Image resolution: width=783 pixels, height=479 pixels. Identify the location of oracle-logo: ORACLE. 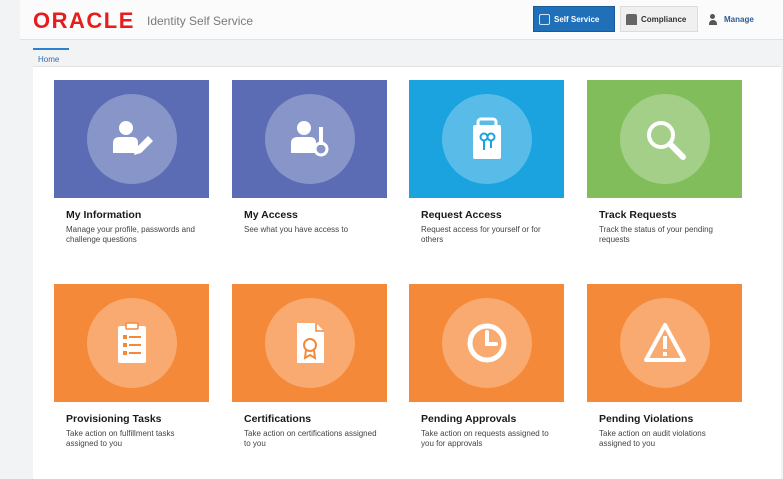
(84, 20).